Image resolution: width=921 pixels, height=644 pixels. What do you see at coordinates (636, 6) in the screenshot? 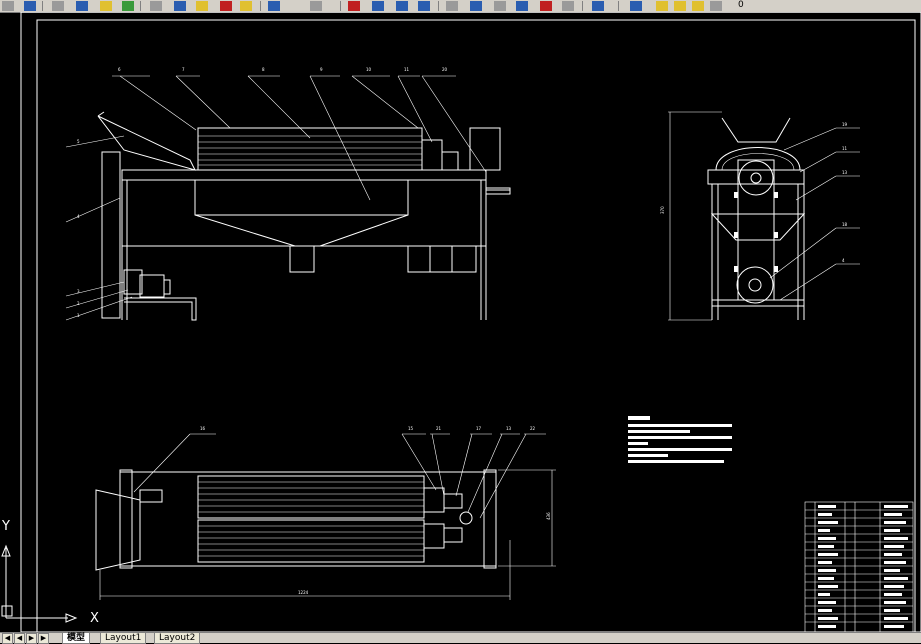
I see `layer-manager-icon` at bounding box center [636, 6].